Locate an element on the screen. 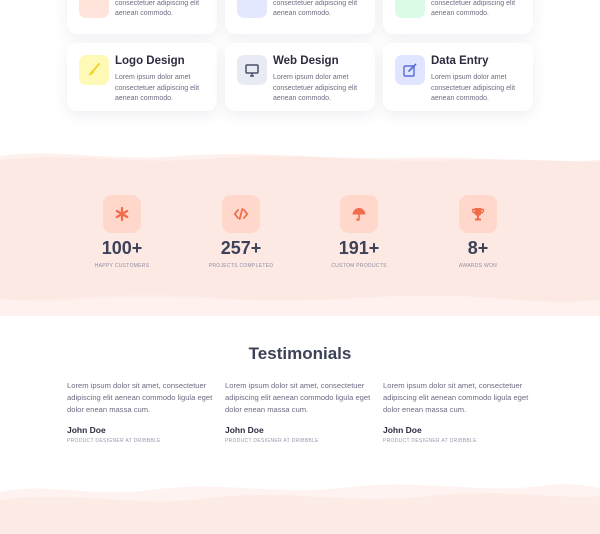 This screenshot has height=534, width=600. brush-icon is located at coordinates (94, 70).